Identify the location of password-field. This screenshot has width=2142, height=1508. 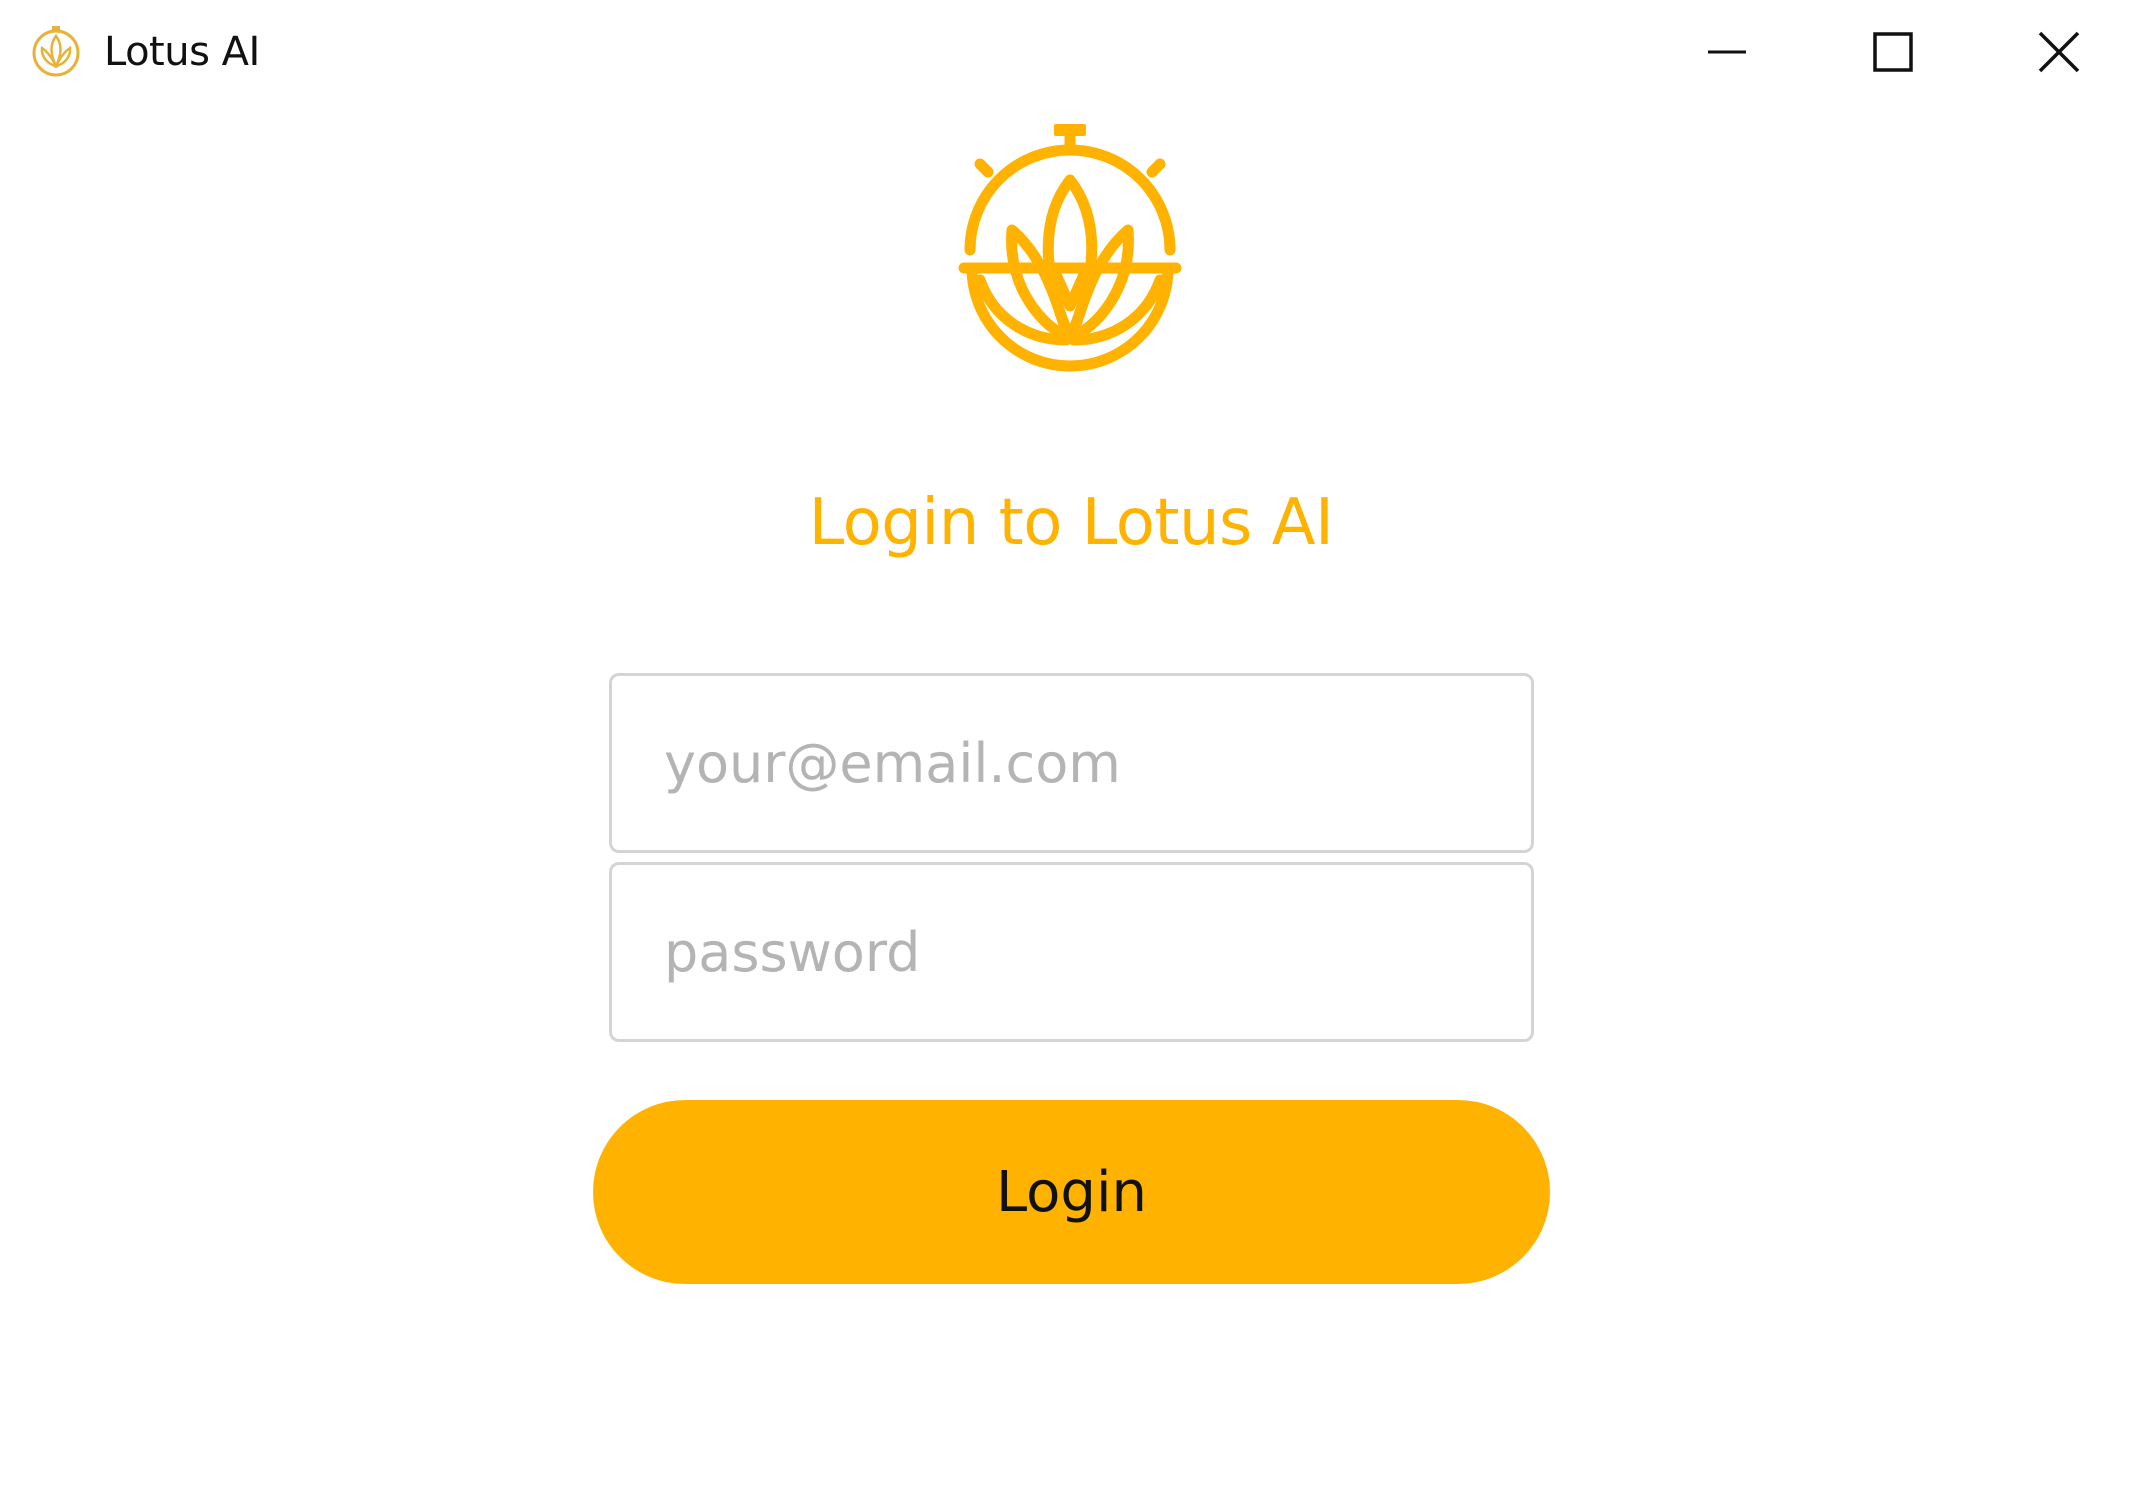
(1071, 952).